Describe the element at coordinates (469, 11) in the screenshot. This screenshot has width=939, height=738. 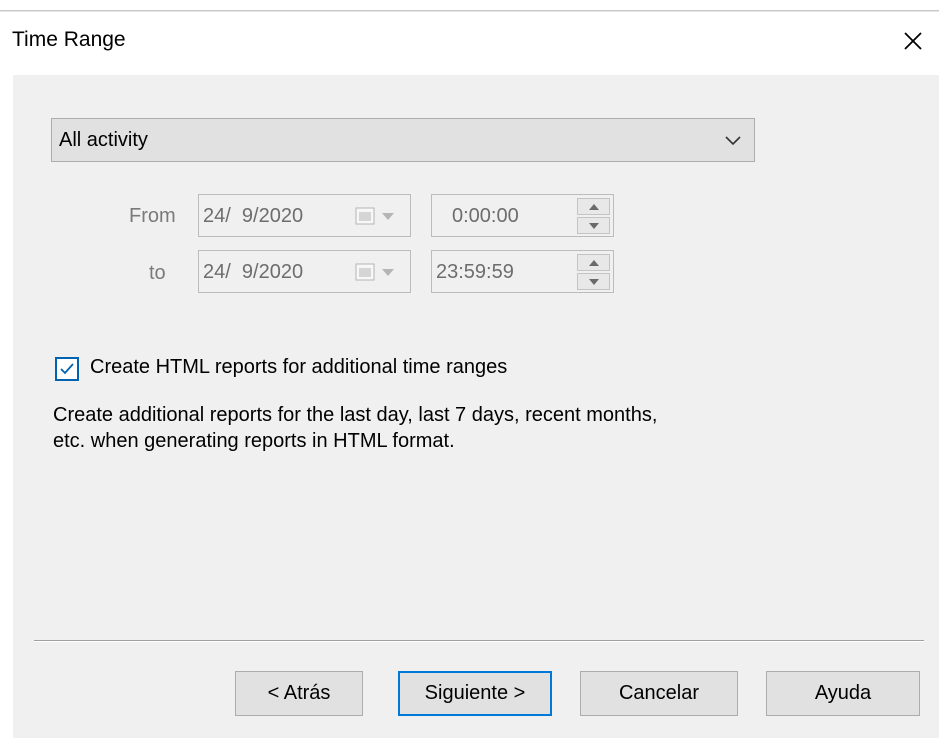
I see `window-top-edge-shadow` at that location.